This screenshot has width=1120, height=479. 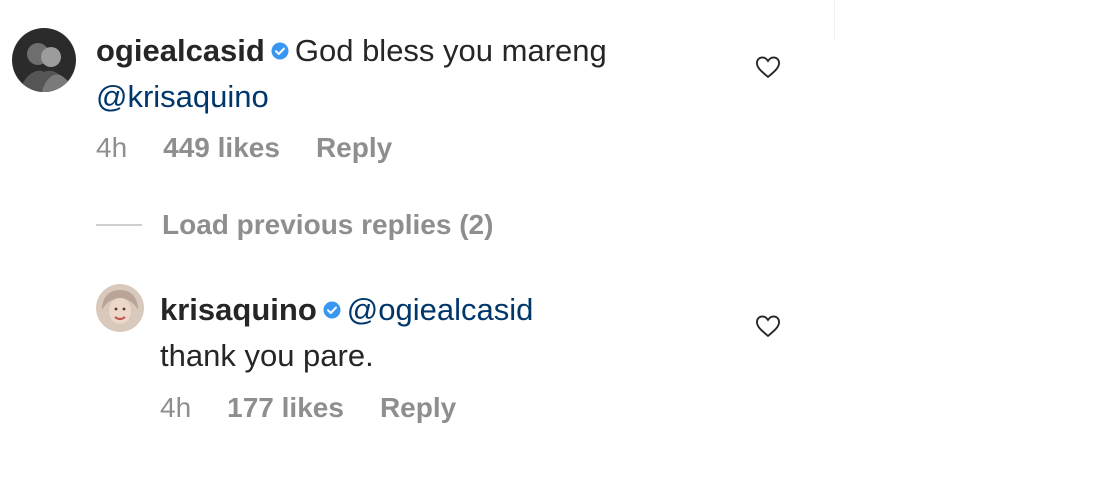 I want to click on username: krisaquino, so click(x=238, y=309).